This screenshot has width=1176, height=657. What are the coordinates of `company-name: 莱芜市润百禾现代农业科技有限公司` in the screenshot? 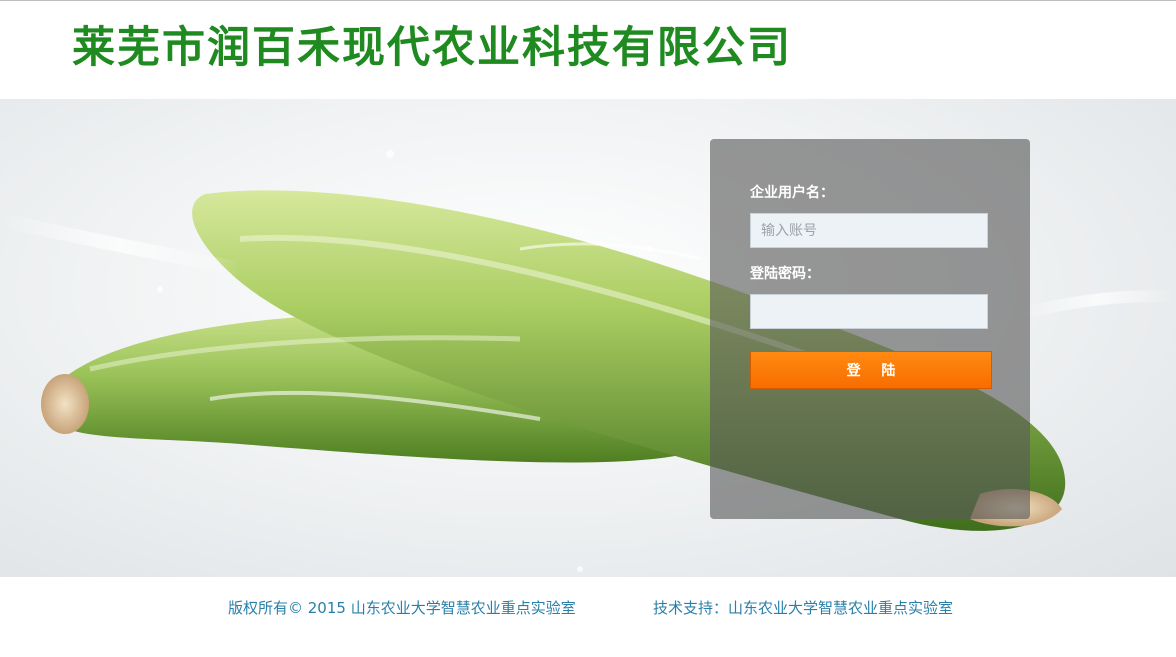 It's located at (432, 48).